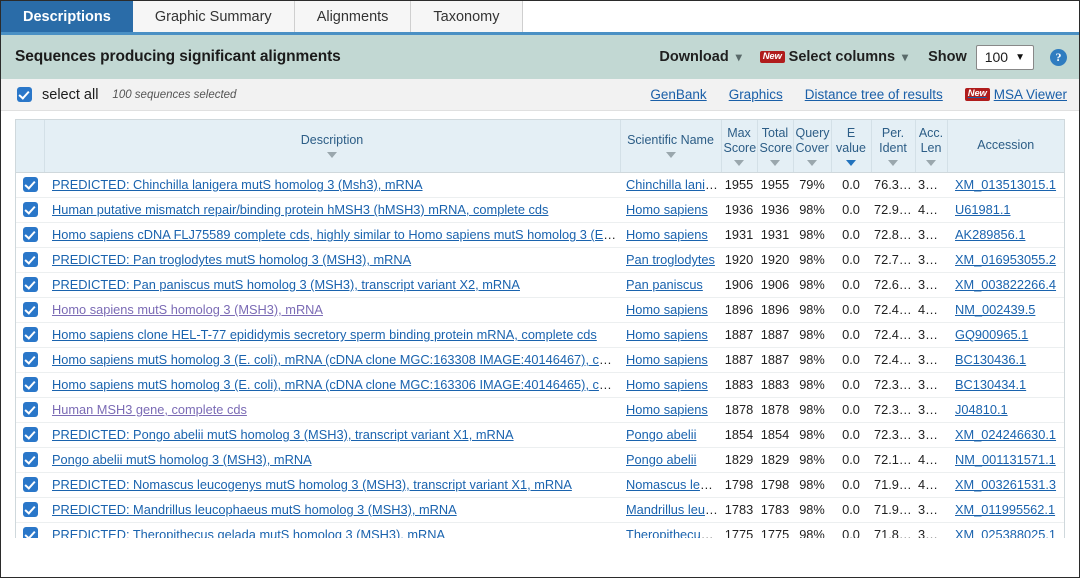  What do you see at coordinates (664, 284) in the screenshot?
I see `scientific-name-link: Pan paniscus` at bounding box center [664, 284].